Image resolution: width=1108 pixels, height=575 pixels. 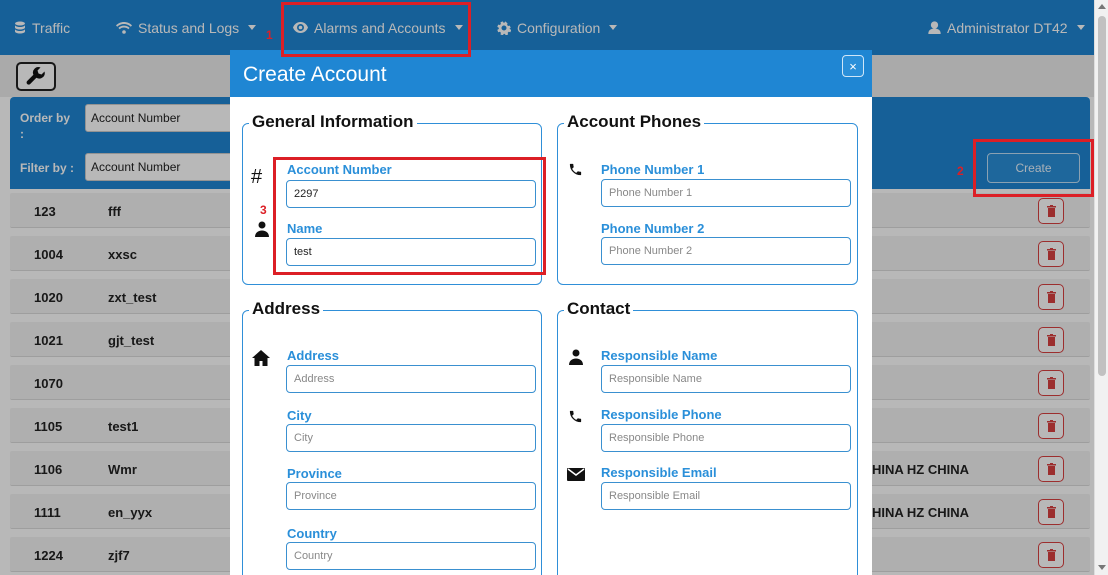 What do you see at coordinates (726, 379) in the screenshot?
I see `responsible-name-input` at bounding box center [726, 379].